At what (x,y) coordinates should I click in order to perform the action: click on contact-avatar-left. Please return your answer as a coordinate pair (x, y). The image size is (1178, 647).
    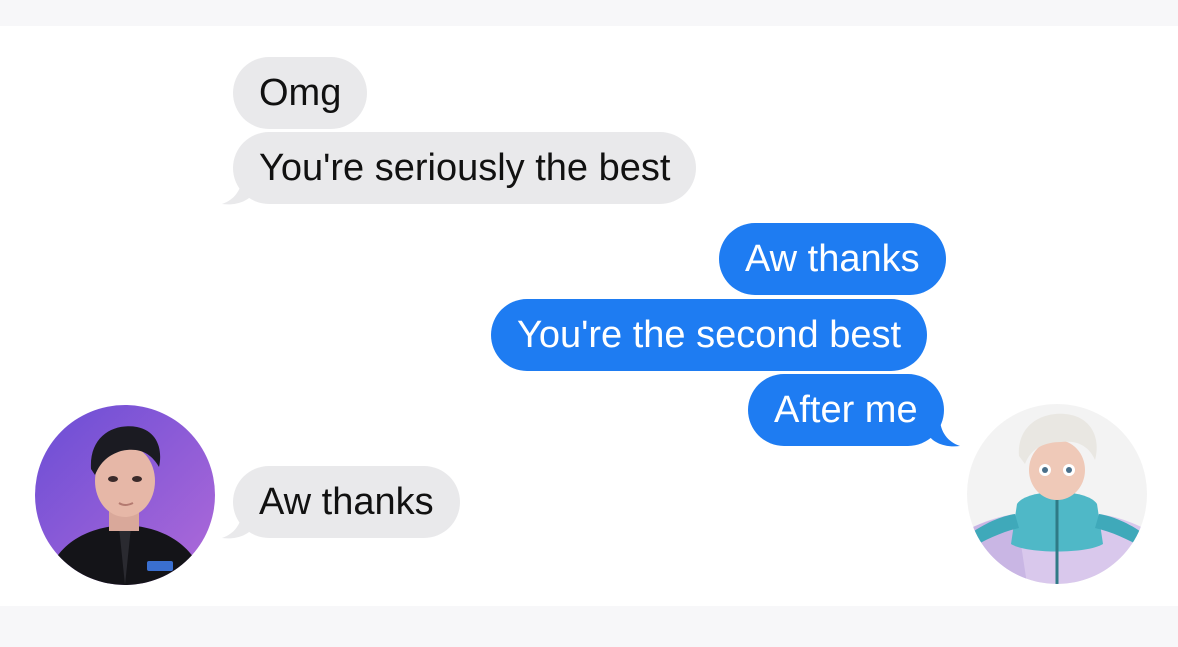
    Looking at the image, I should click on (125, 495).